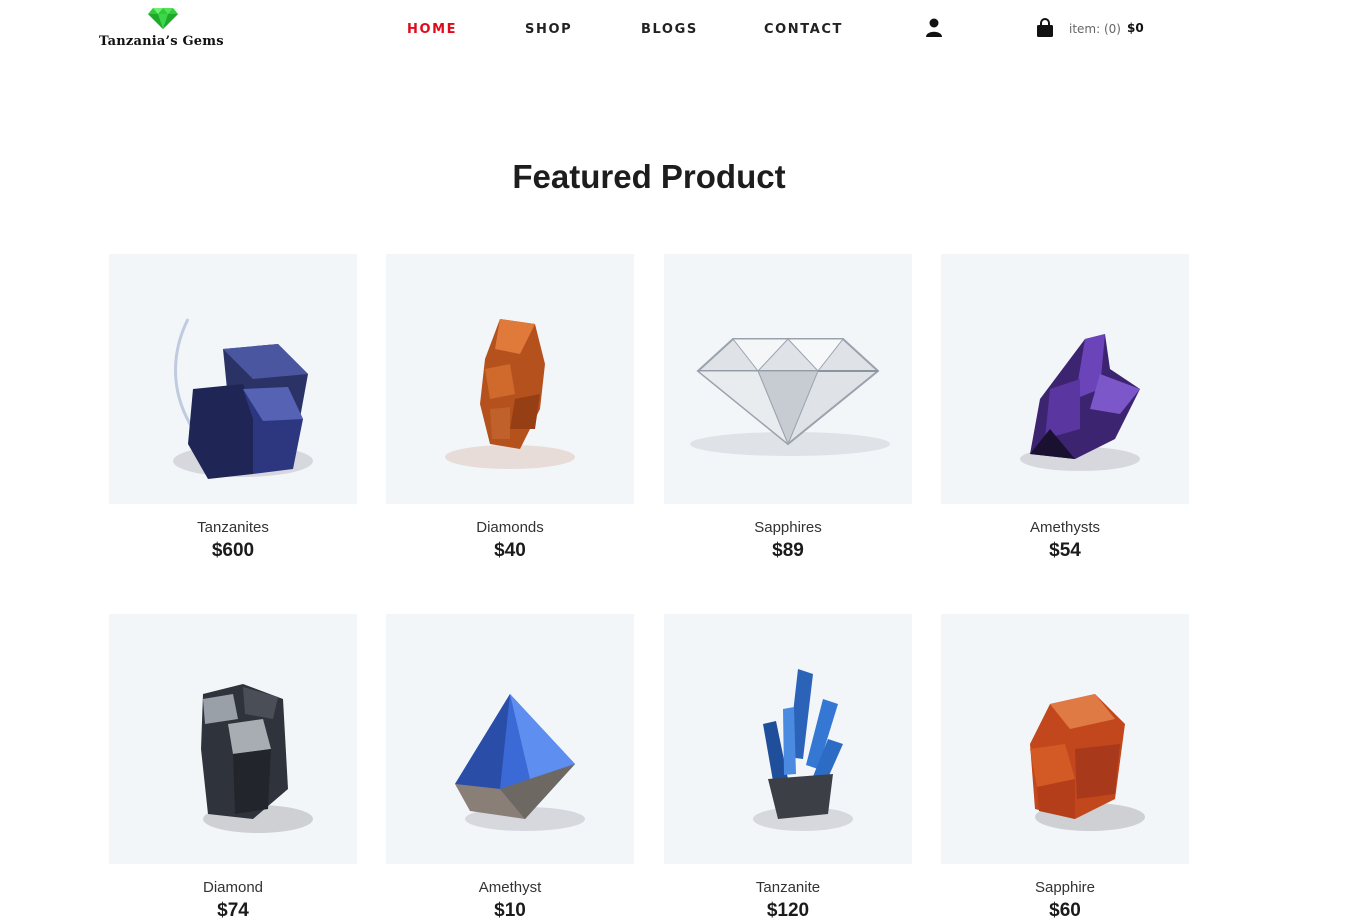  Describe the element at coordinates (510, 910) in the screenshot. I see `product-price: $10` at that location.